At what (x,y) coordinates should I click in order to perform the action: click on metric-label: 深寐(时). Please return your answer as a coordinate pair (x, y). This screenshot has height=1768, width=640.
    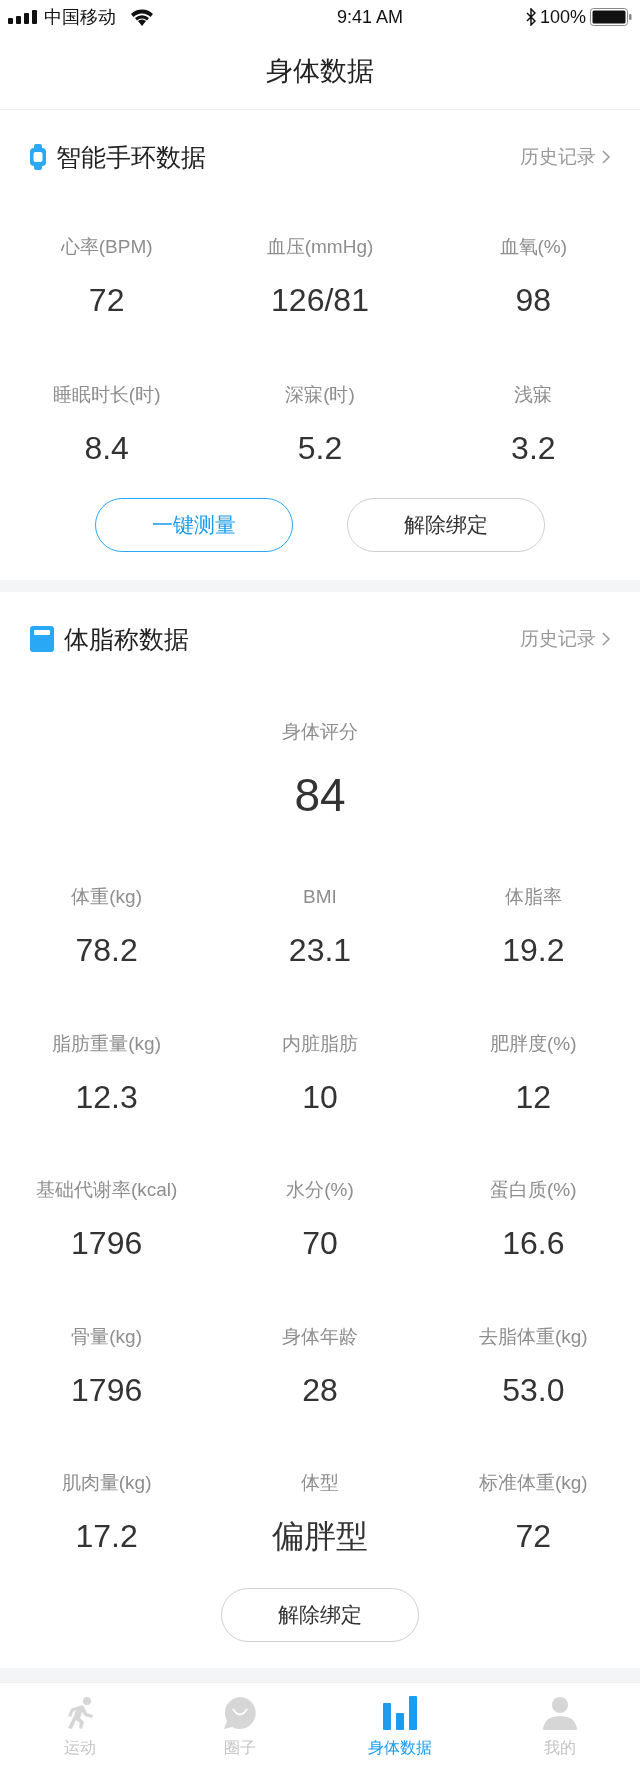
    Looking at the image, I should click on (320, 395).